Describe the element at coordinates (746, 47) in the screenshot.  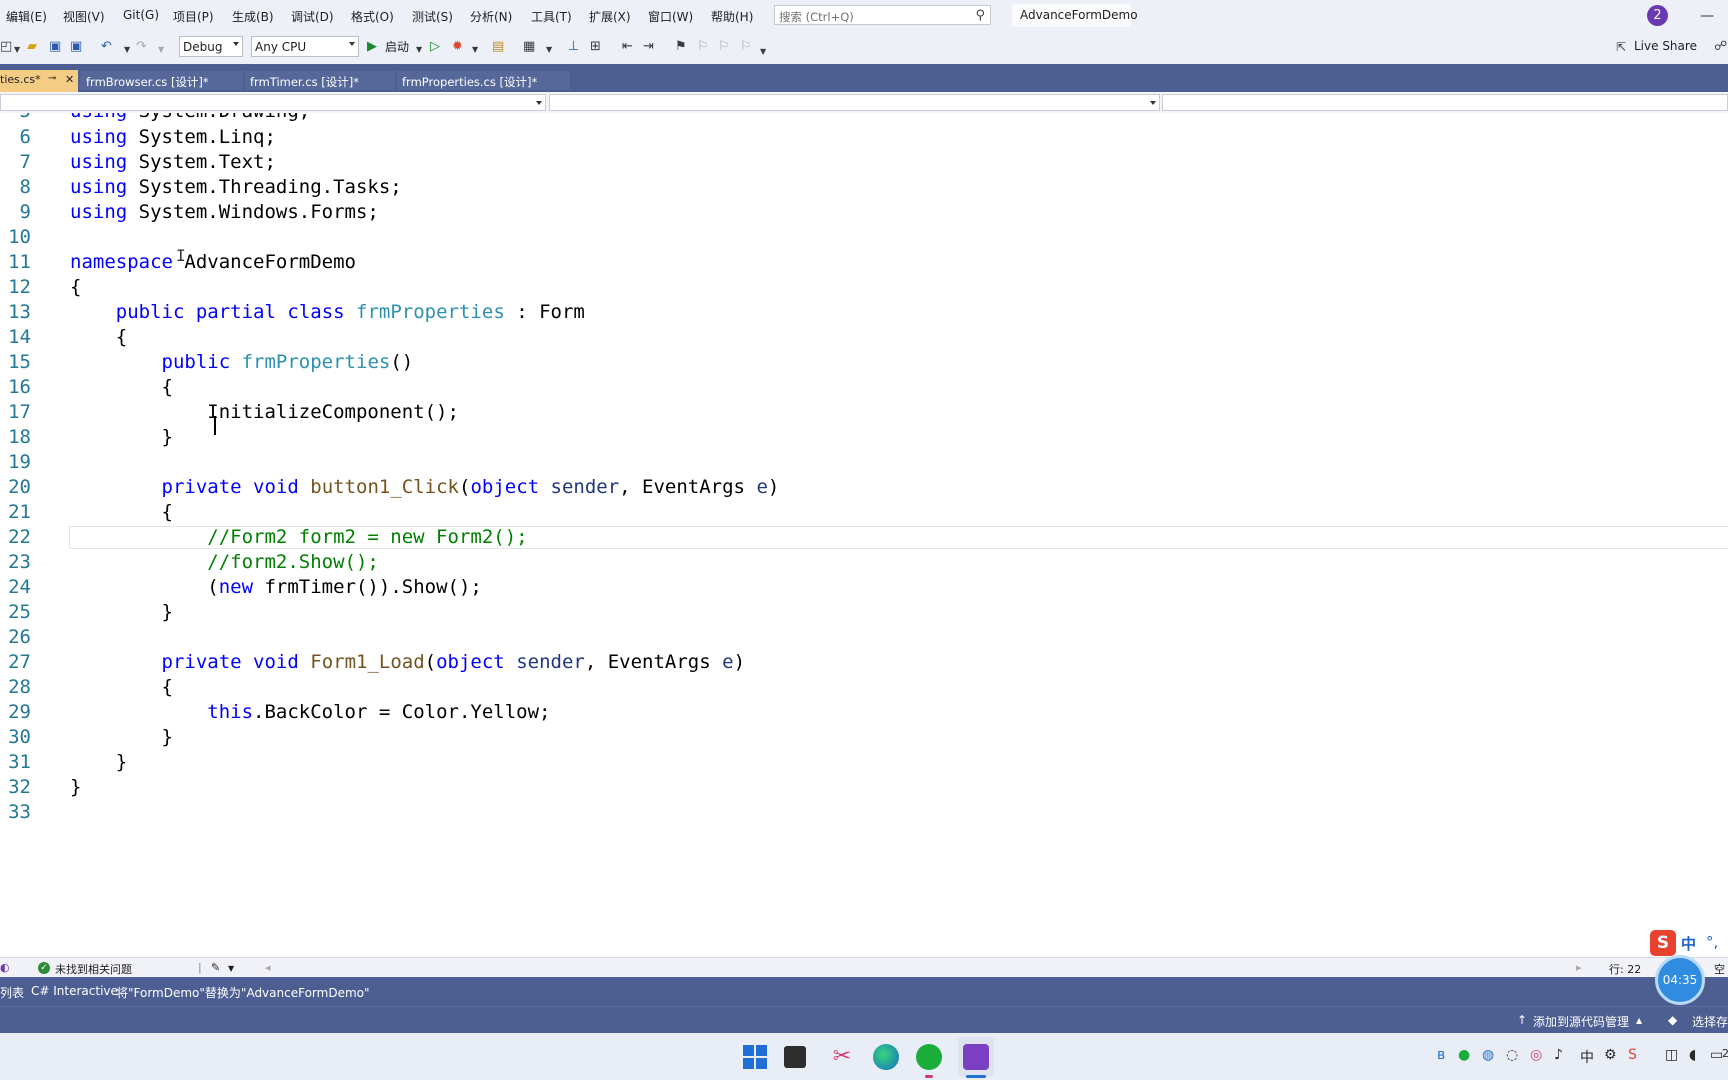
I see `clear-bookmark-icon: ⚐` at that location.